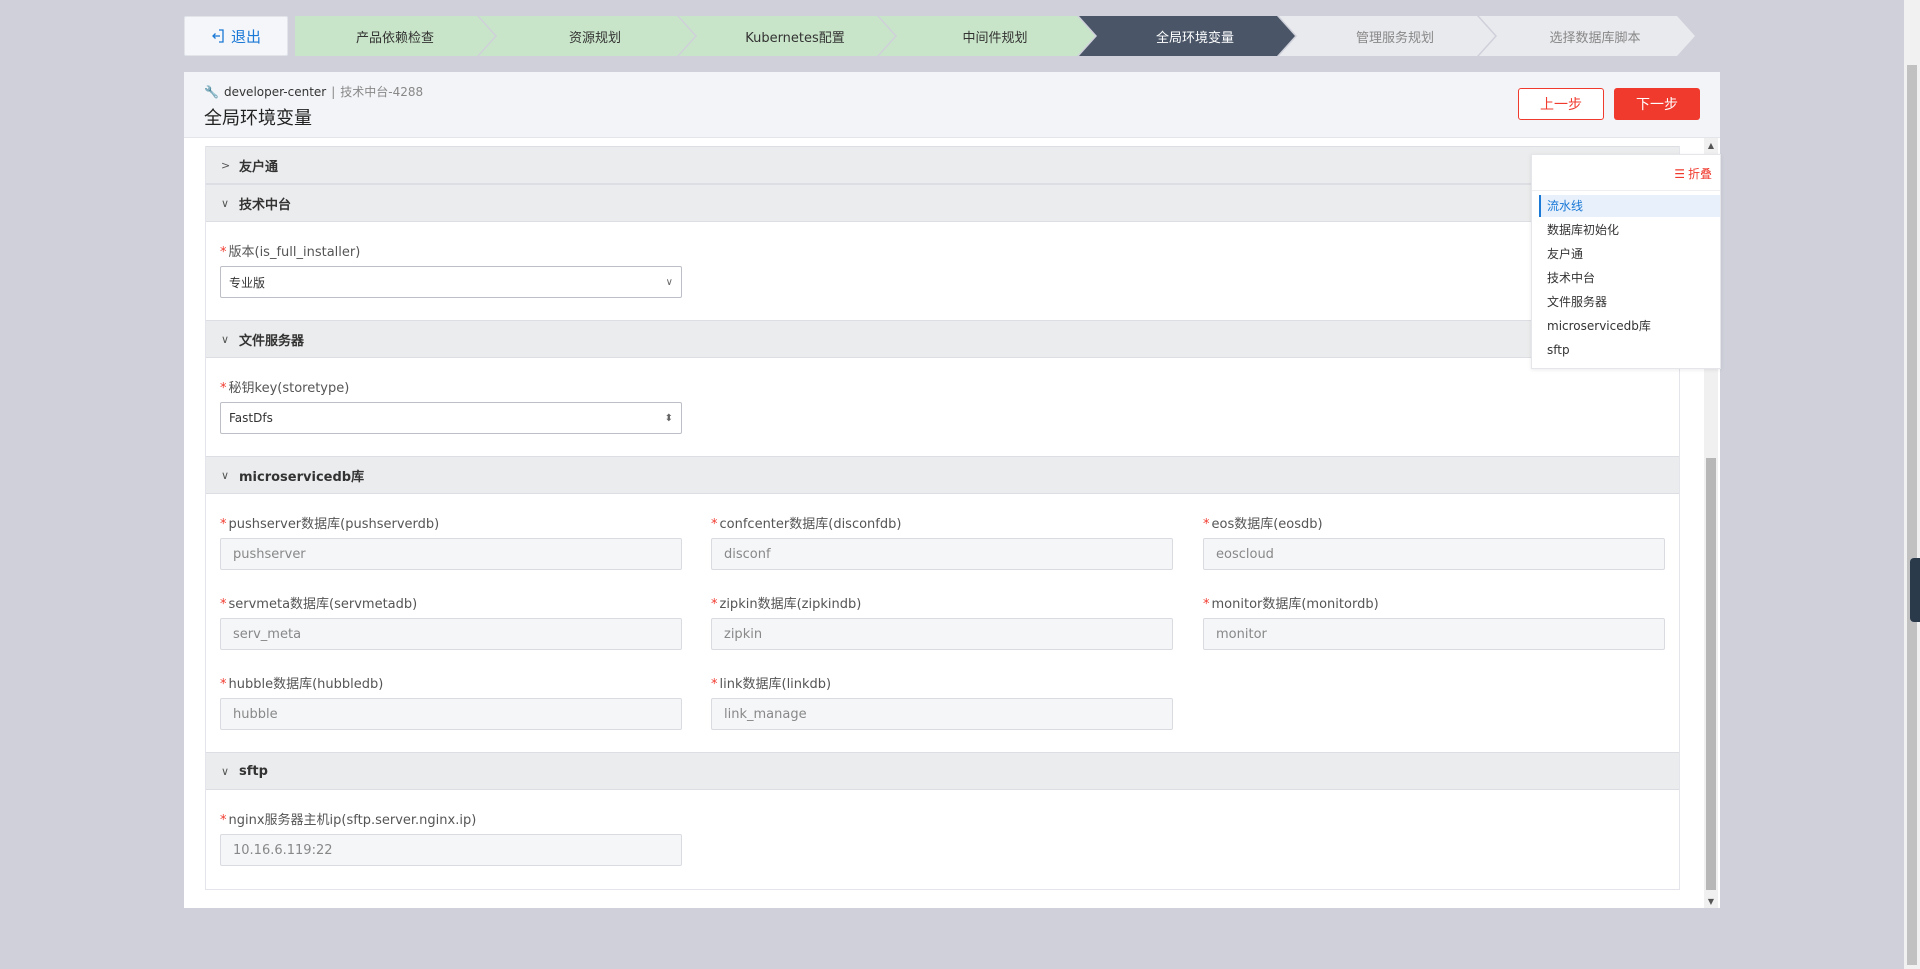 Image resolution: width=1920 pixels, height=969 pixels. What do you see at coordinates (942, 634) in the screenshot?
I see `zipkindb-input: zipkin` at bounding box center [942, 634].